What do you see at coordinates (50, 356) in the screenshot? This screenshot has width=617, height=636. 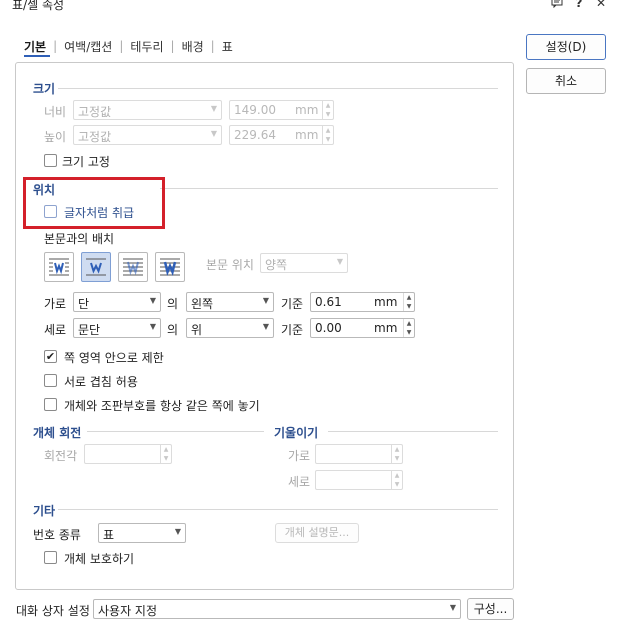 I see `limit-to-page-checkbox: ✔` at bounding box center [50, 356].